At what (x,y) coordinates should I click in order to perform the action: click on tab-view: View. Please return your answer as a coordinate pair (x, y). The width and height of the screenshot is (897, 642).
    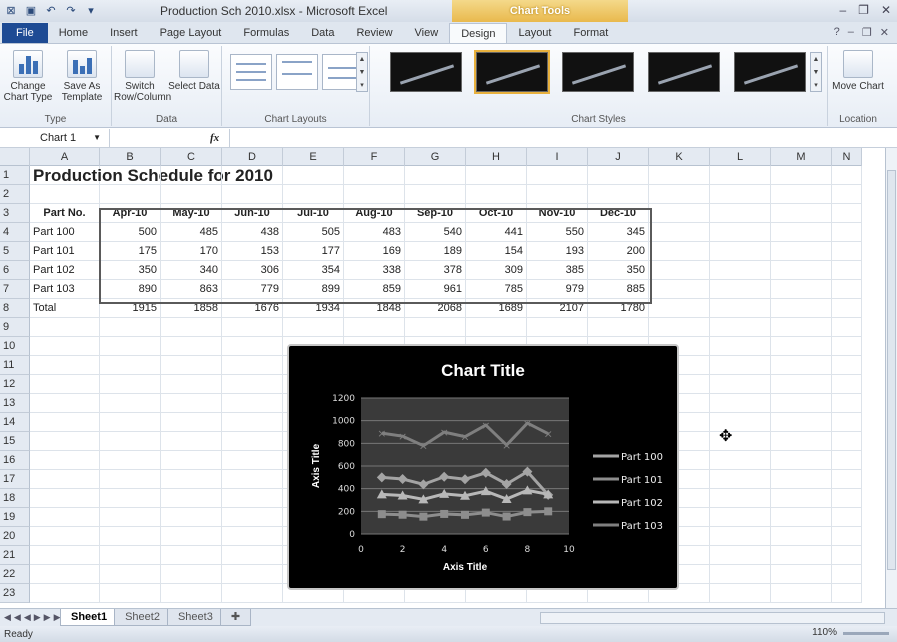
    Looking at the image, I should click on (427, 33).